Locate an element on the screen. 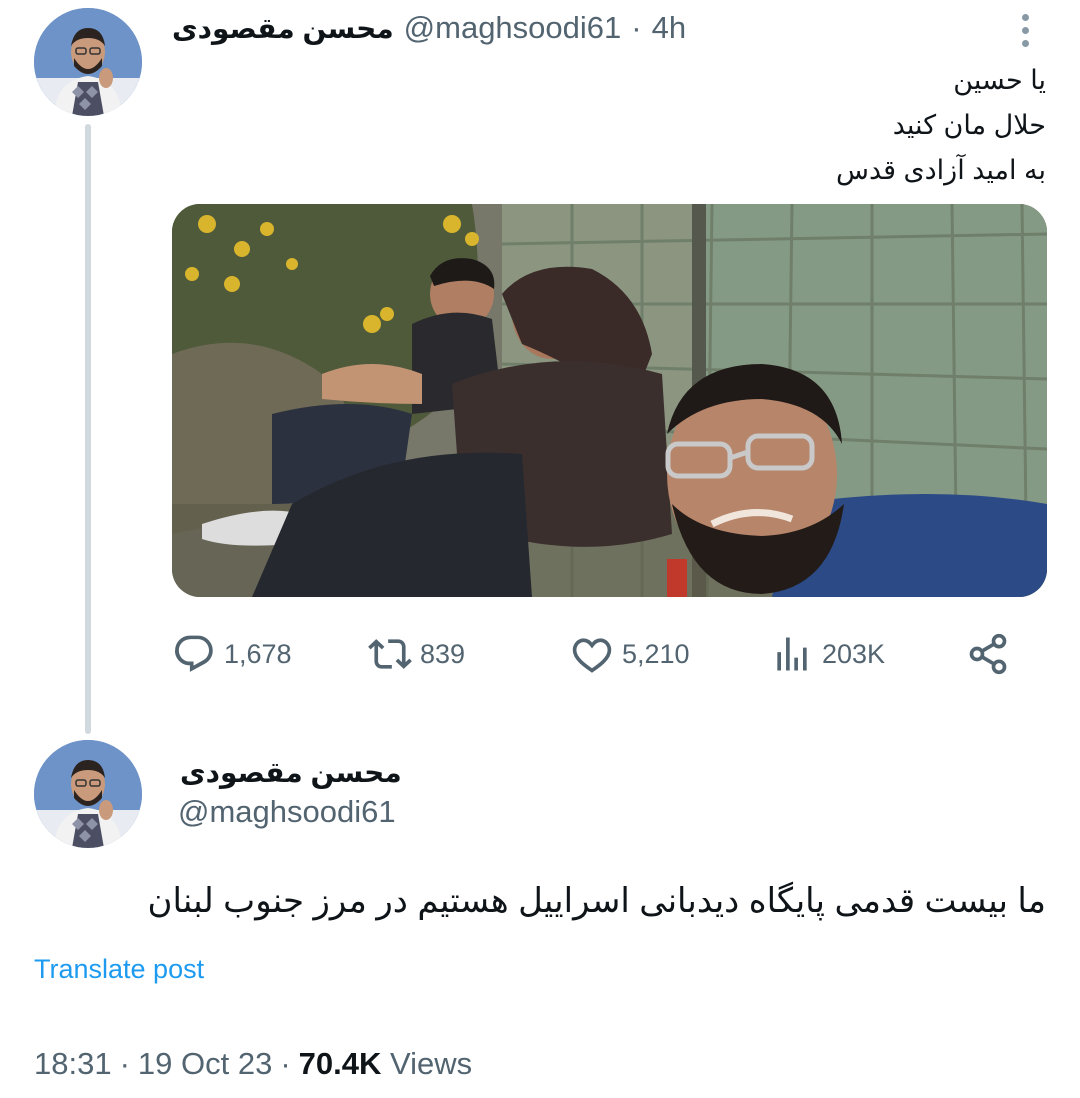 The width and height of the screenshot is (1080, 1098). post-time: 4h is located at coordinates (669, 28).